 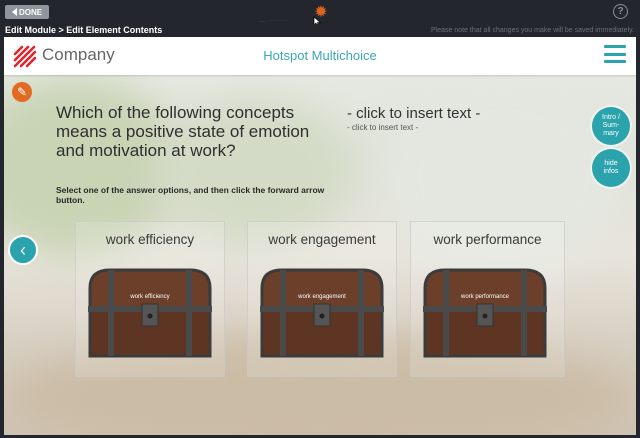 What do you see at coordinates (322, 239) in the screenshot?
I see `answer-option-title: work engagement` at bounding box center [322, 239].